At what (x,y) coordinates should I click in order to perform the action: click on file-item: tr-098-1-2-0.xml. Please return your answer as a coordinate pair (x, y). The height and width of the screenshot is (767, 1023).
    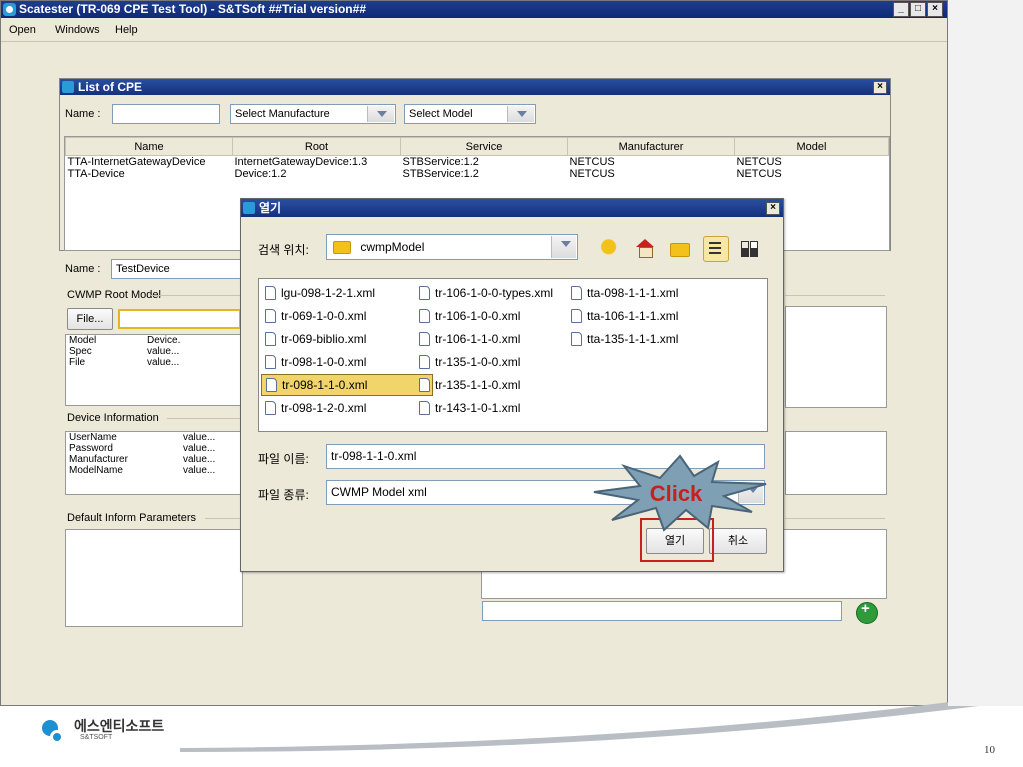
    Looking at the image, I should click on (313, 408).